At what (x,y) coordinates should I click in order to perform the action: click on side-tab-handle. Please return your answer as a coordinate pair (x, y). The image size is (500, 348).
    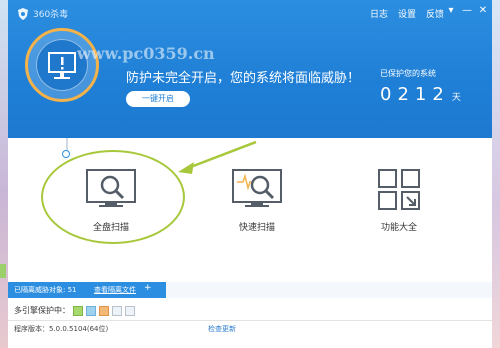
    Looking at the image, I should click on (3, 271).